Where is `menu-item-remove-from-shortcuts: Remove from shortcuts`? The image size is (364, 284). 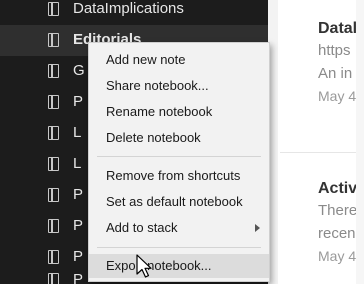
menu-item-remove-from-shortcuts: Remove from shortcuts is located at coordinates (179, 176).